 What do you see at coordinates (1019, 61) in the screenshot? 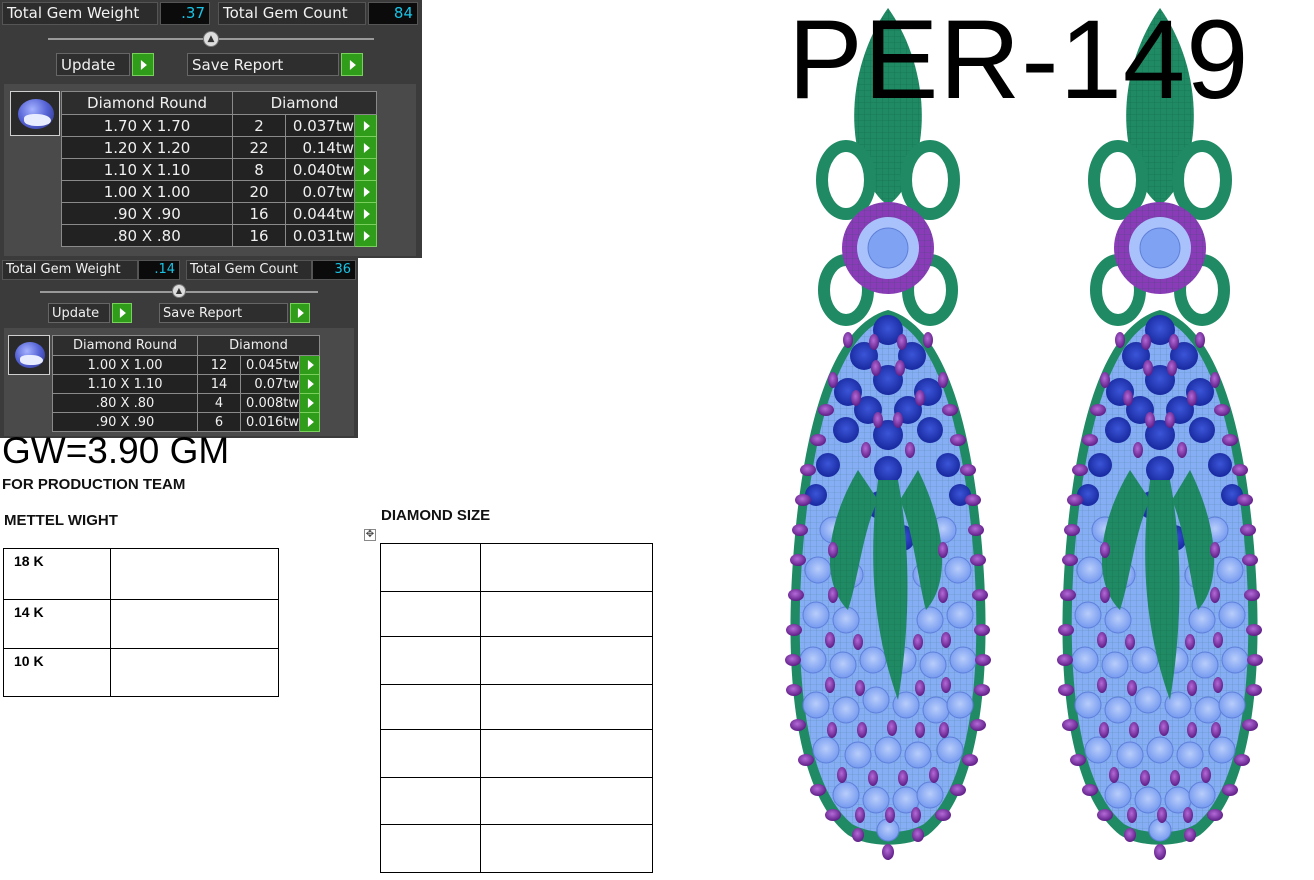
I see `design-code: PER-149` at bounding box center [1019, 61].